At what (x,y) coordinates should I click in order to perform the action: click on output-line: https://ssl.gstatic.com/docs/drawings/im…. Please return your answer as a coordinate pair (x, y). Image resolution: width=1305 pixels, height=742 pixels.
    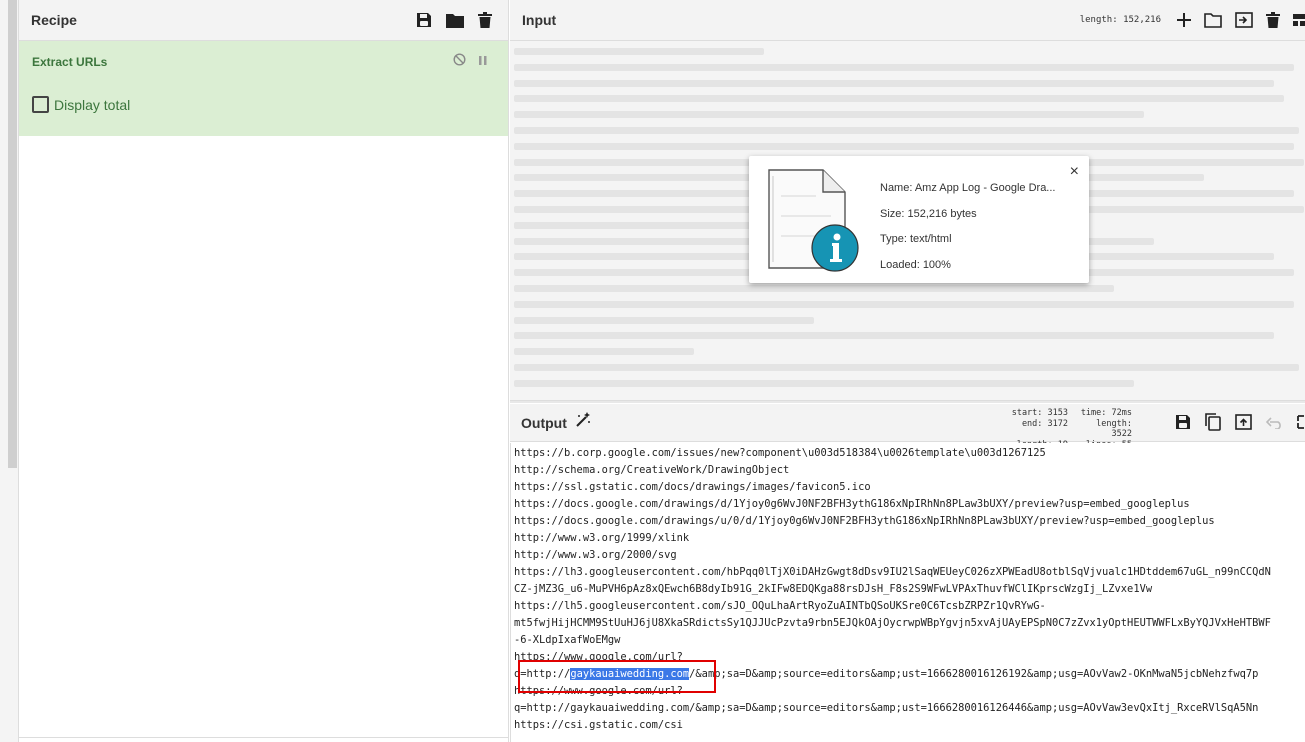
    Looking at the image, I should click on (692, 487).